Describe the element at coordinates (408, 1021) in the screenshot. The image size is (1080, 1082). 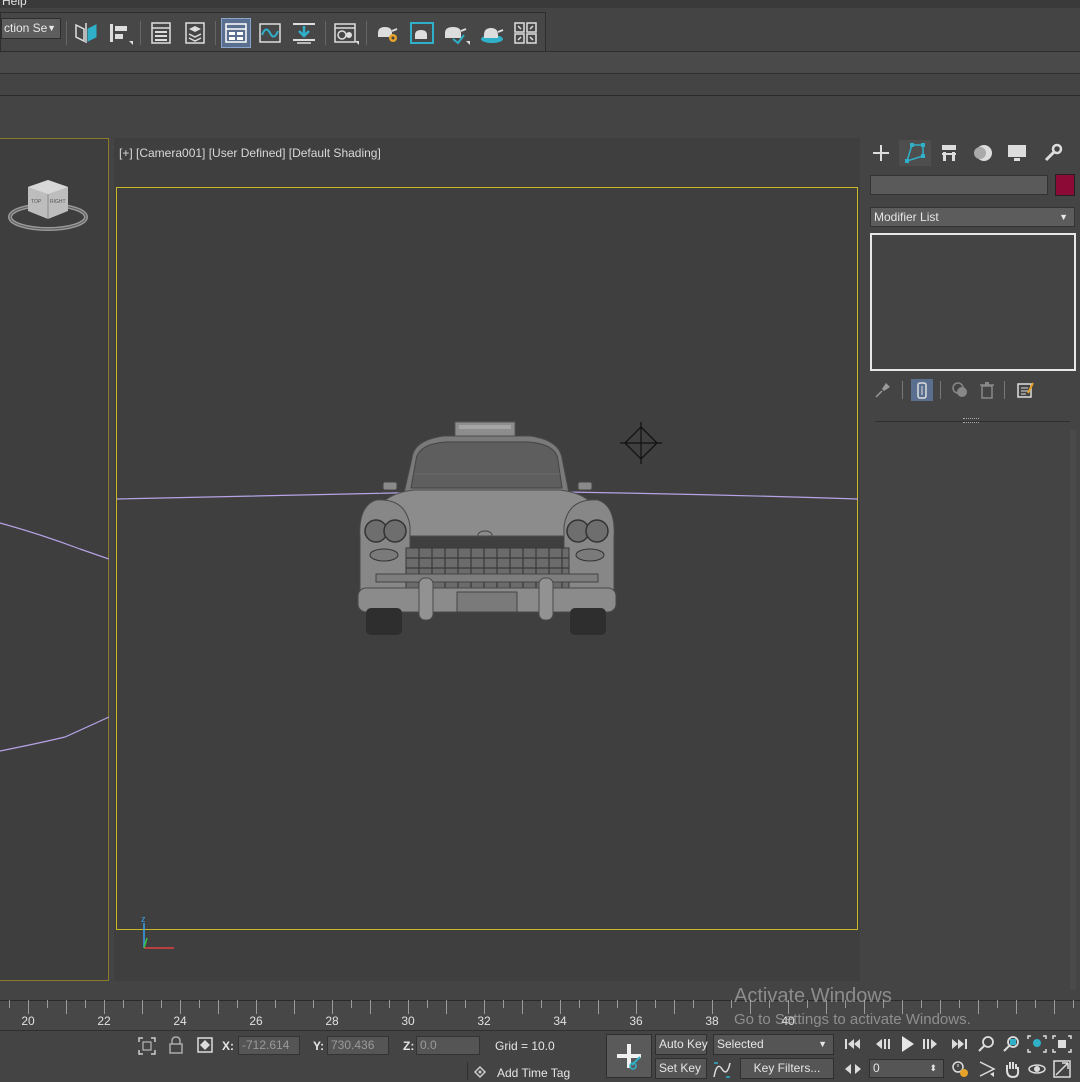
I see `timeline-frame-label: 30` at that location.